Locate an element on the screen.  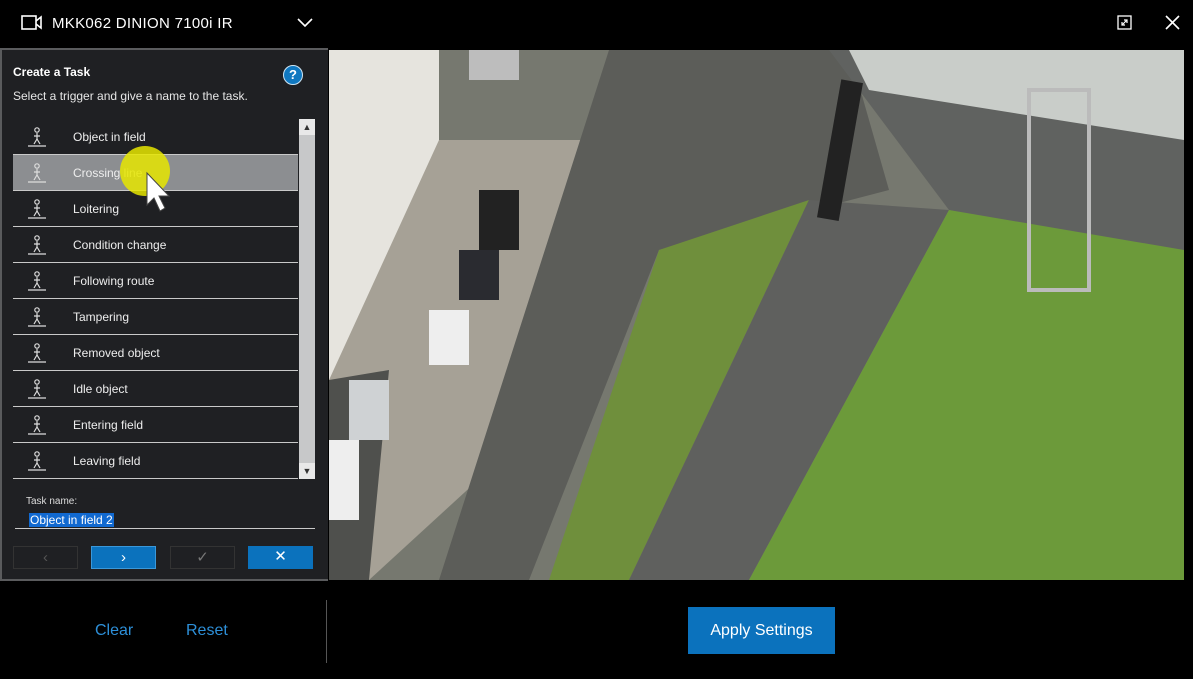
next-button: › is located at coordinates (123, 557).